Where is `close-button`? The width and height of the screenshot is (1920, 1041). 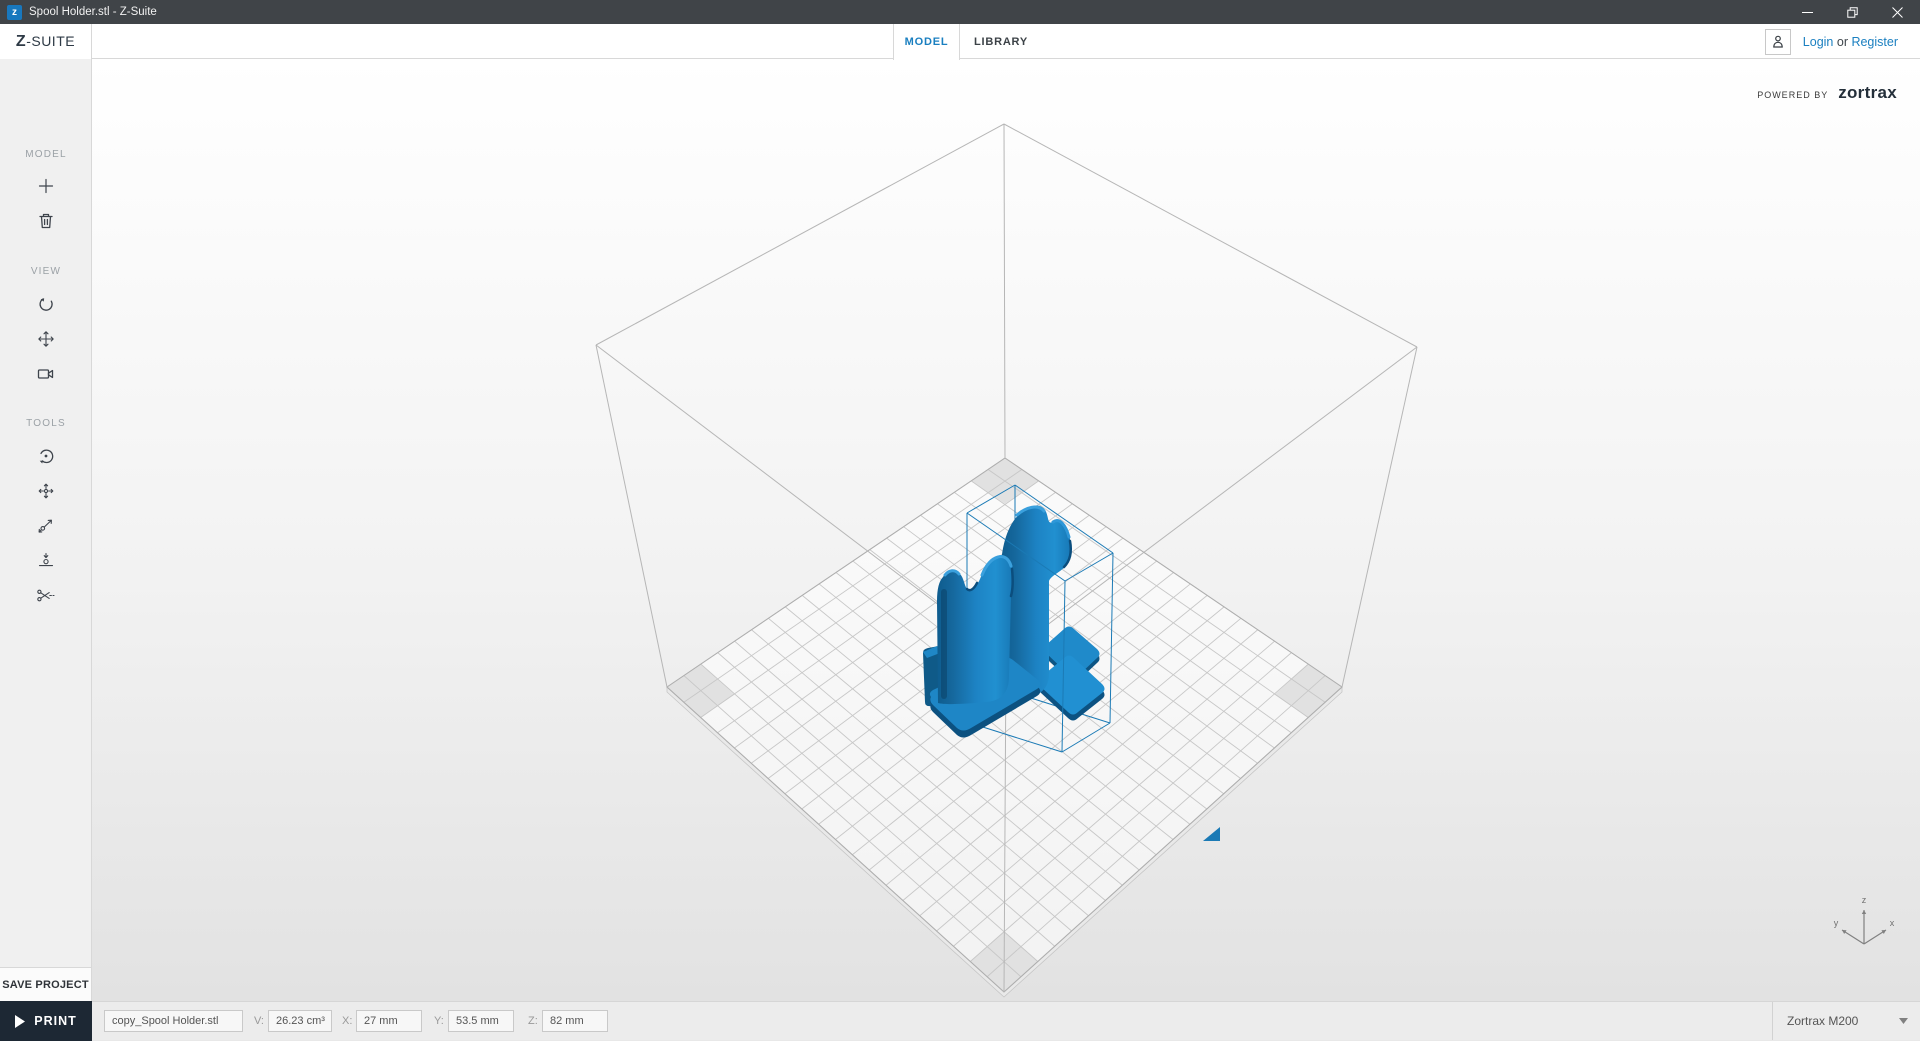 close-button is located at coordinates (1897, 12).